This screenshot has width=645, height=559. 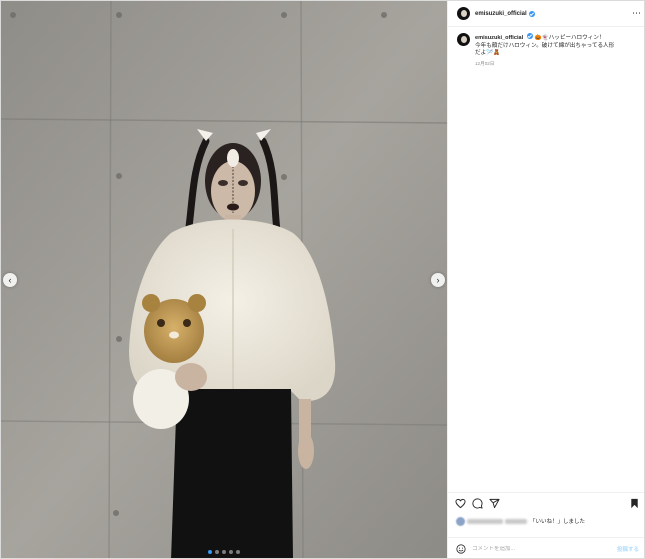 I want to click on post-comment-button: 投稿する, so click(x=628, y=549).